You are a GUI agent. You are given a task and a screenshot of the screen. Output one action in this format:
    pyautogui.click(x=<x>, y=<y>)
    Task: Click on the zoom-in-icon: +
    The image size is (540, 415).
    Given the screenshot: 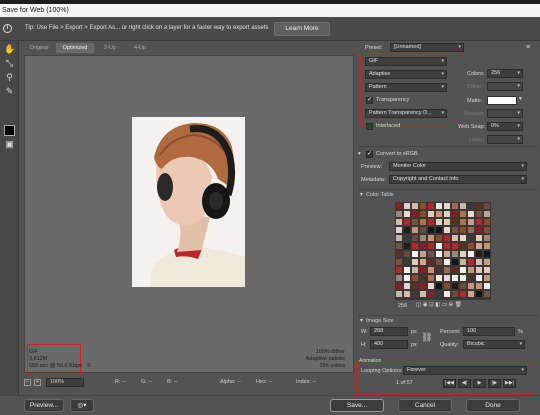 What is the action you would take?
    pyautogui.click(x=37, y=382)
    